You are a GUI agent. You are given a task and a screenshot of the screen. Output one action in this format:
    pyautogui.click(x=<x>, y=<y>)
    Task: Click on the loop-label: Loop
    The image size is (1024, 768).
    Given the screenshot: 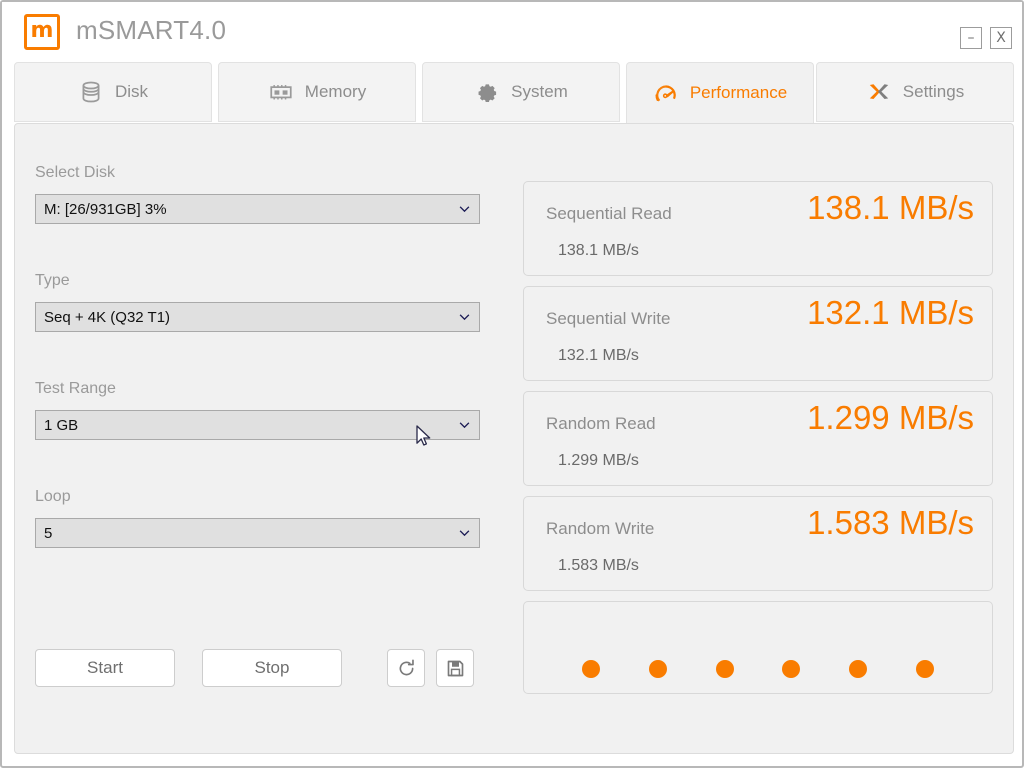 What is the action you would take?
    pyautogui.click(x=53, y=496)
    